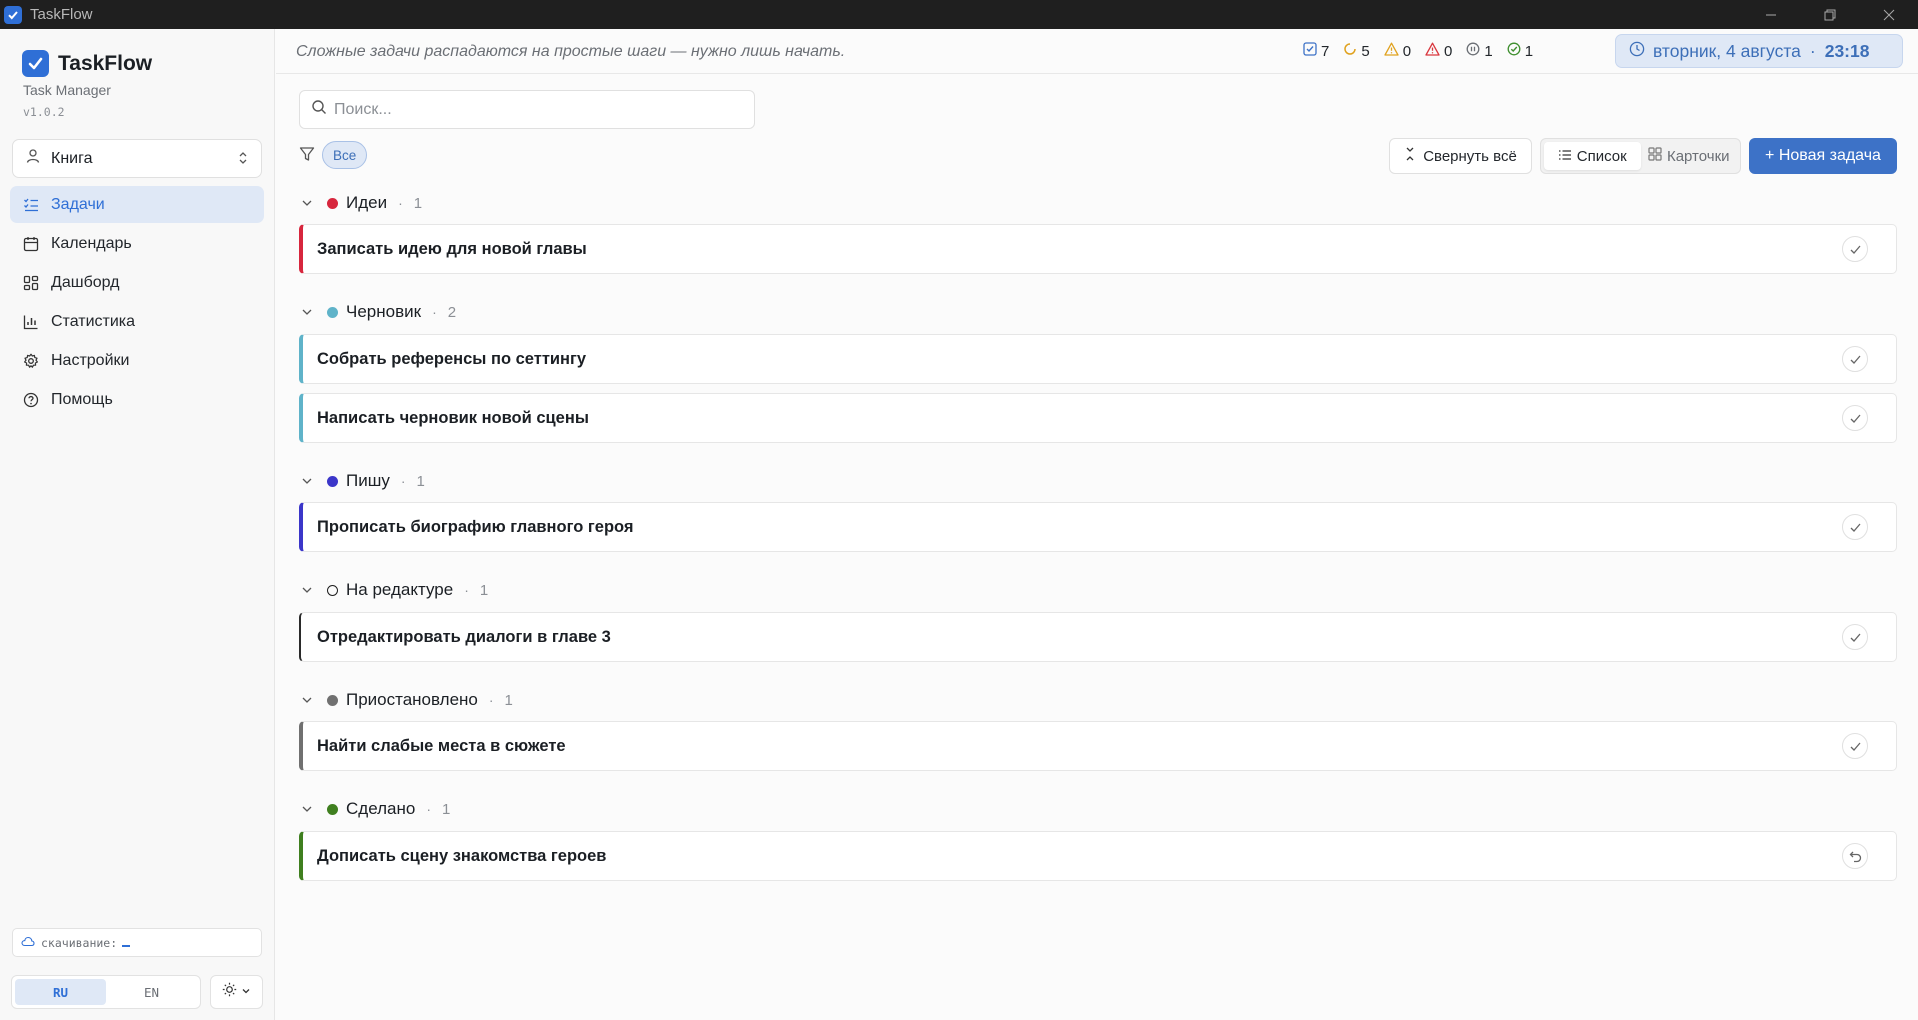 This screenshot has height=1020, width=1918. I want to click on view-cards-button: Карточки, so click(1689, 156).